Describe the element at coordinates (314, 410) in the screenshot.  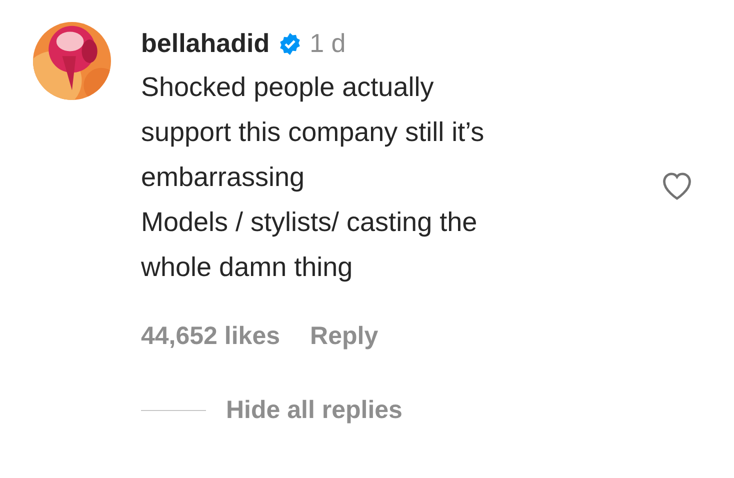
I see `hide-replies-link: Hide all replies` at that location.